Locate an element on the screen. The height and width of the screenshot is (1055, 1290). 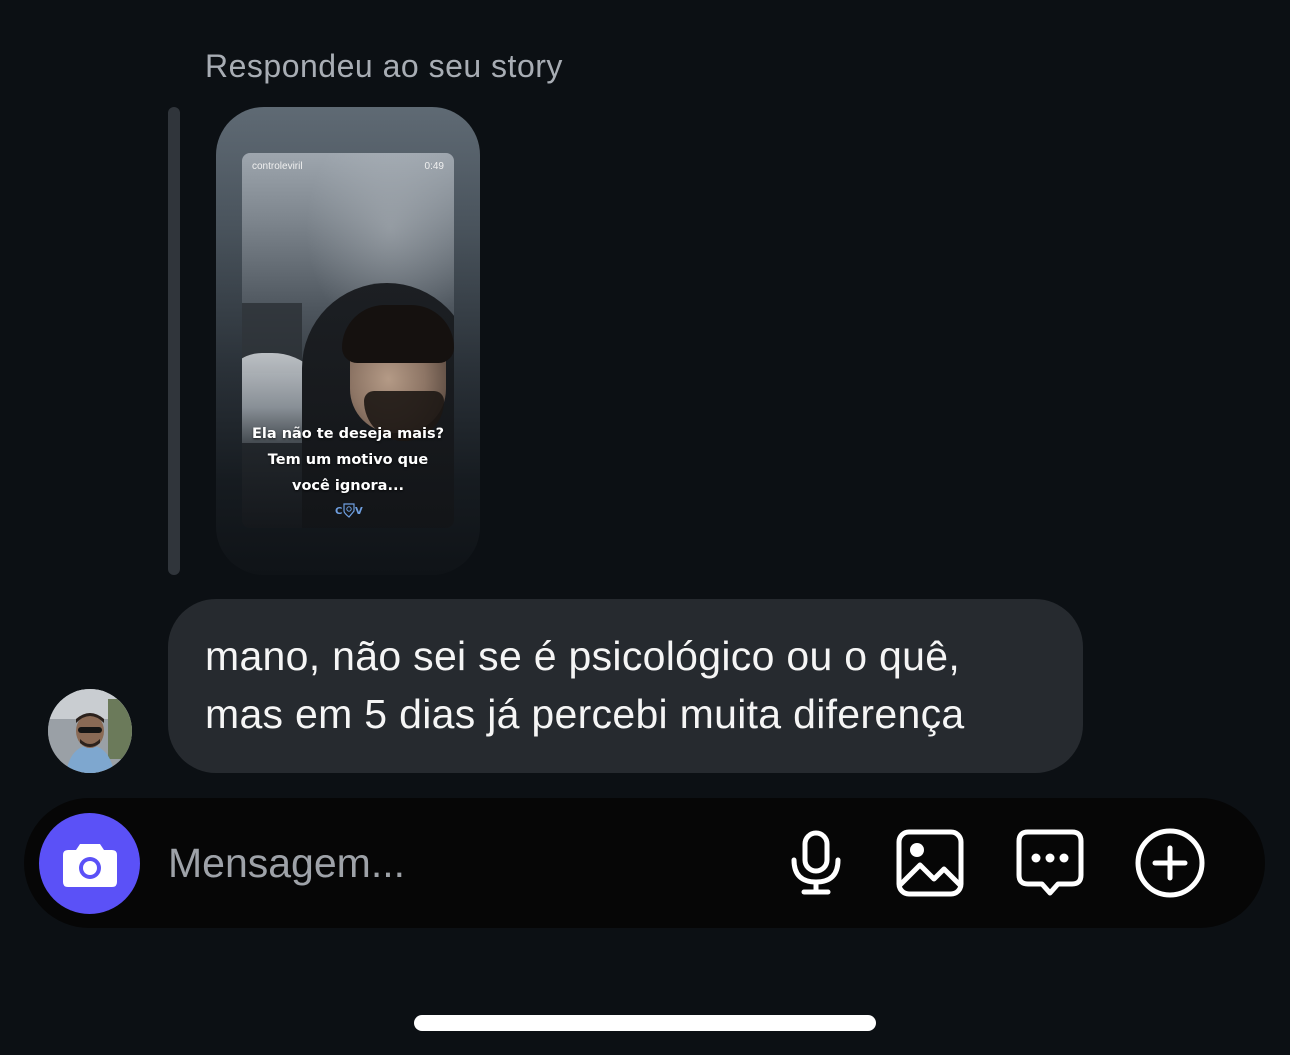
story-reply-label: Respondeu ao seu story is located at coordinates (384, 66).